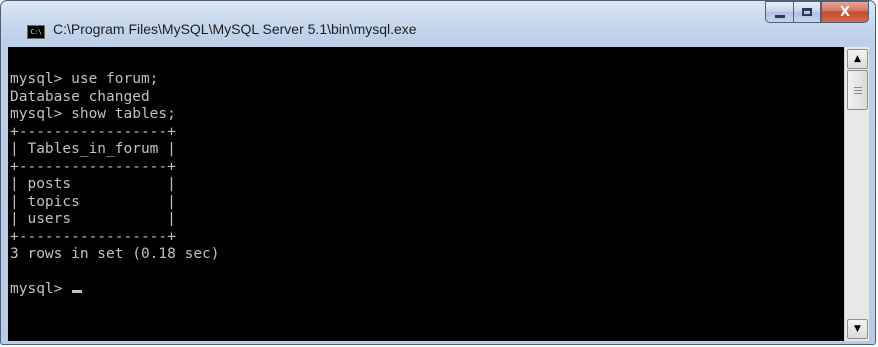  I want to click on close-button: X, so click(845, 12).